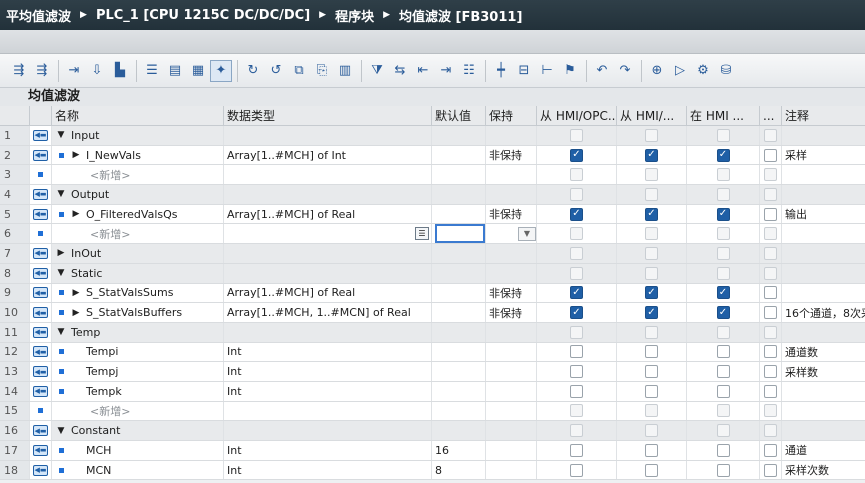 This screenshot has width=865, height=483. I want to click on insert-row-icon: ⇶, so click(19, 71).